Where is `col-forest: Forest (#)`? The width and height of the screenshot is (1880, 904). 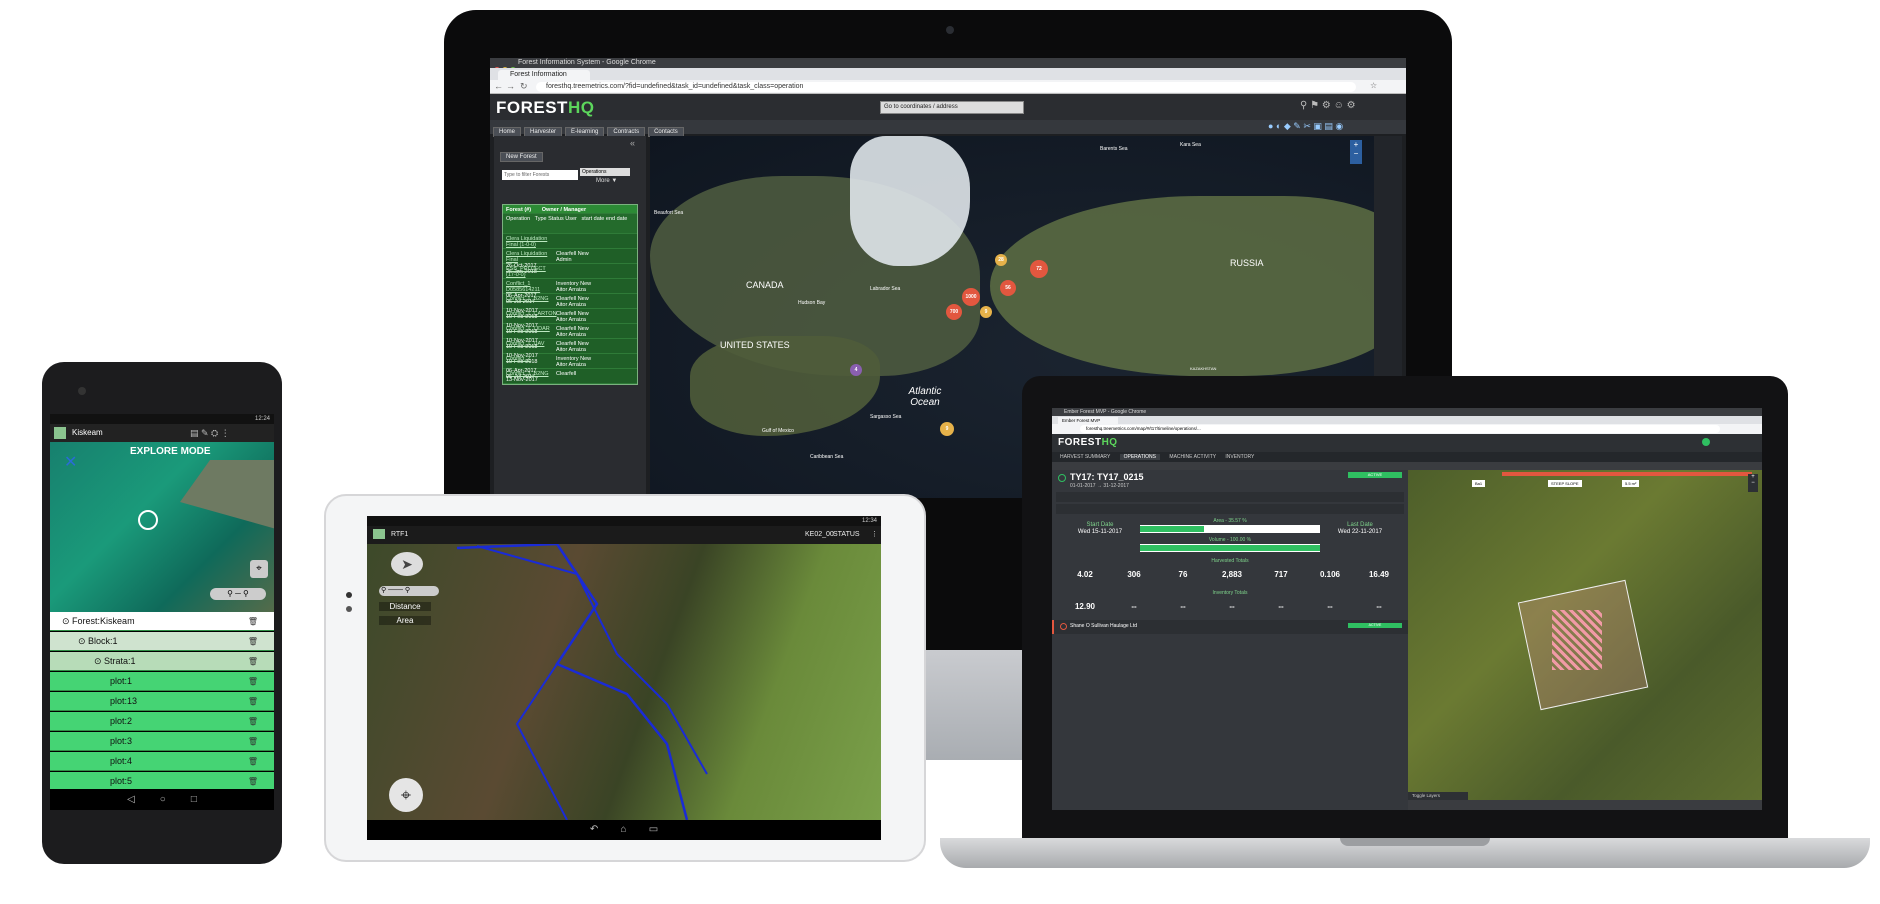
col-forest: Forest (#) is located at coordinates (519, 210).